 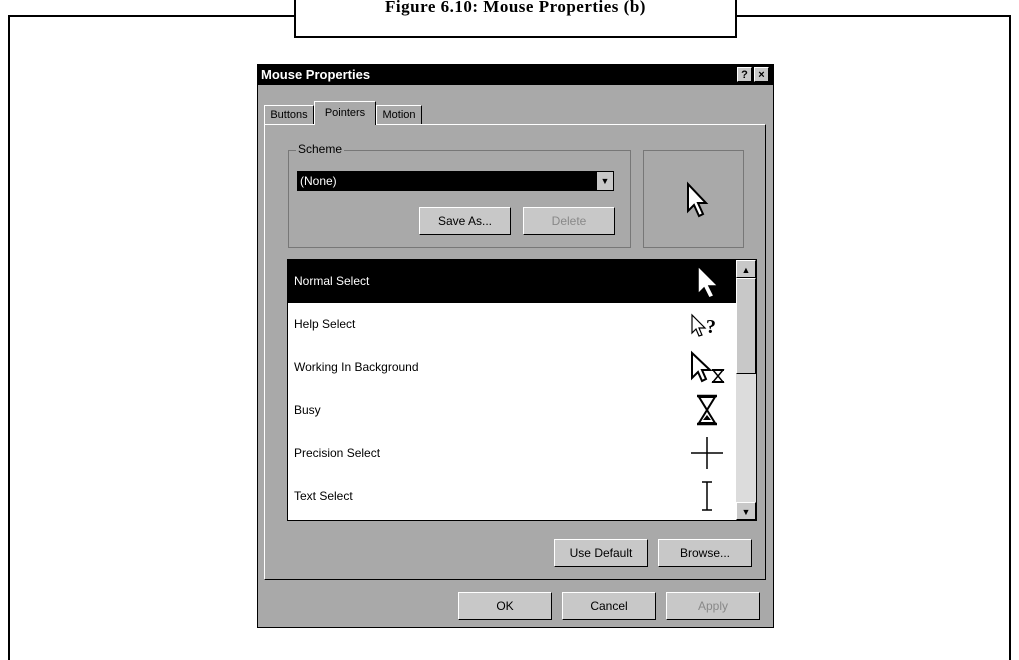 What do you see at coordinates (356, 367) in the screenshot?
I see `pointer-label: Working In Background` at bounding box center [356, 367].